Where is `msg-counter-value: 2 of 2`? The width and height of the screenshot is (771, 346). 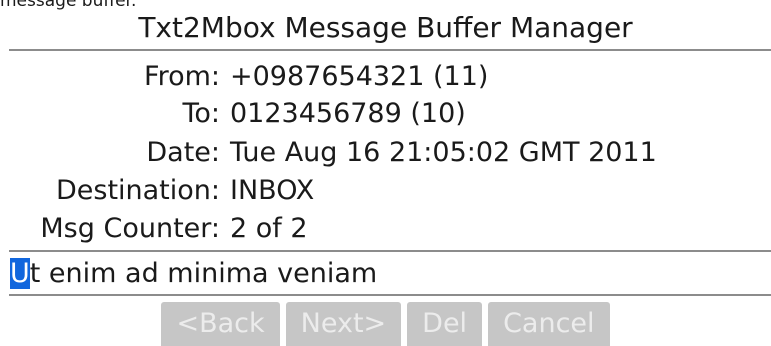
msg-counter-value: 2 of 2 is located at coordinates (269, 228).